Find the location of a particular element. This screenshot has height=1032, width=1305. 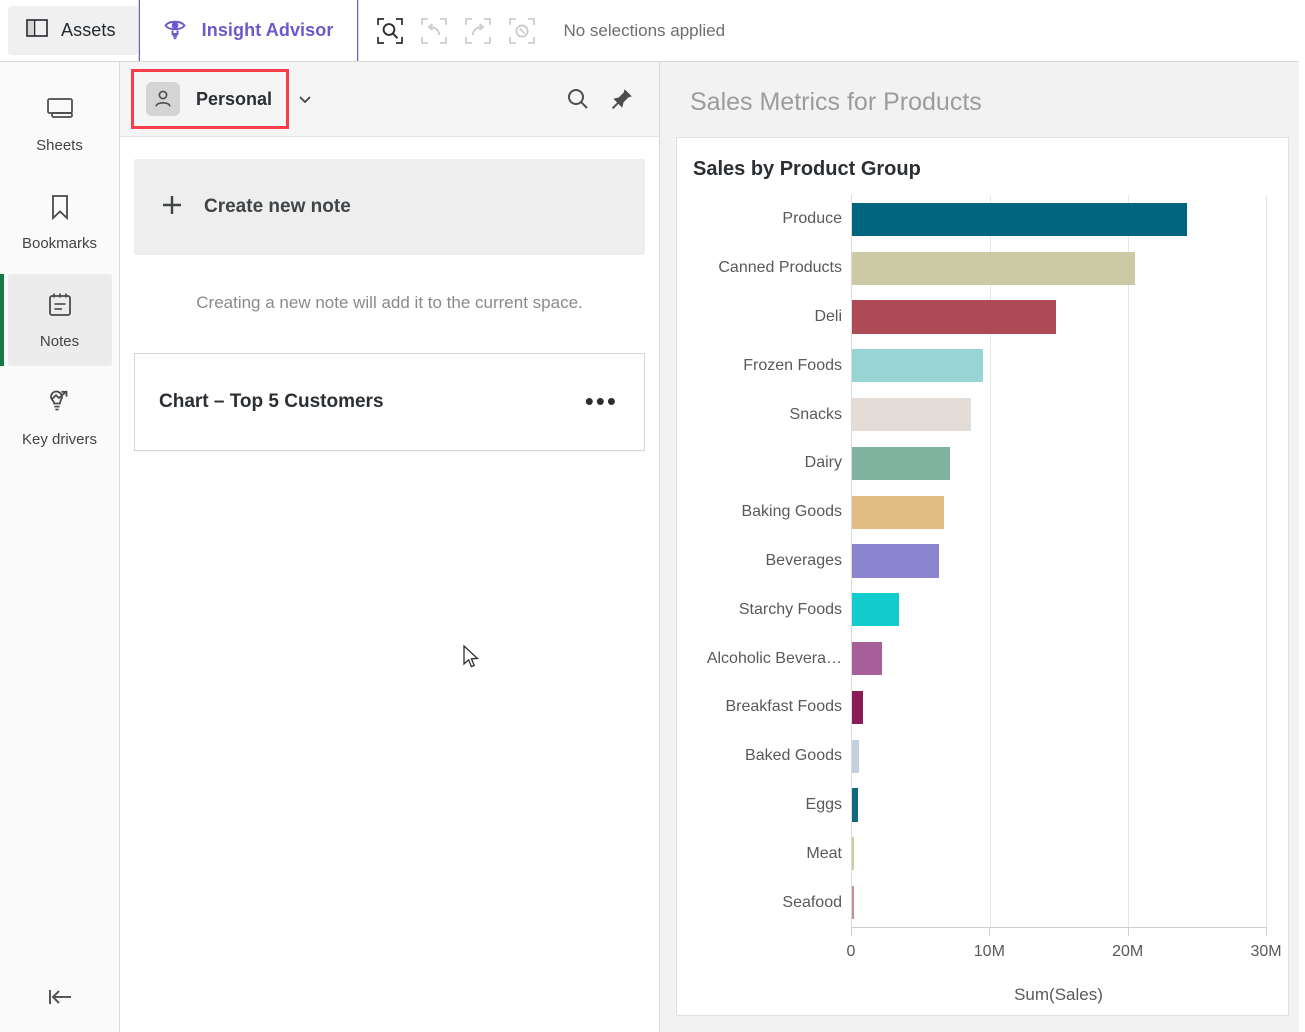

sidebar-item-label: Bookmarks is located at coordinates (59, 243).